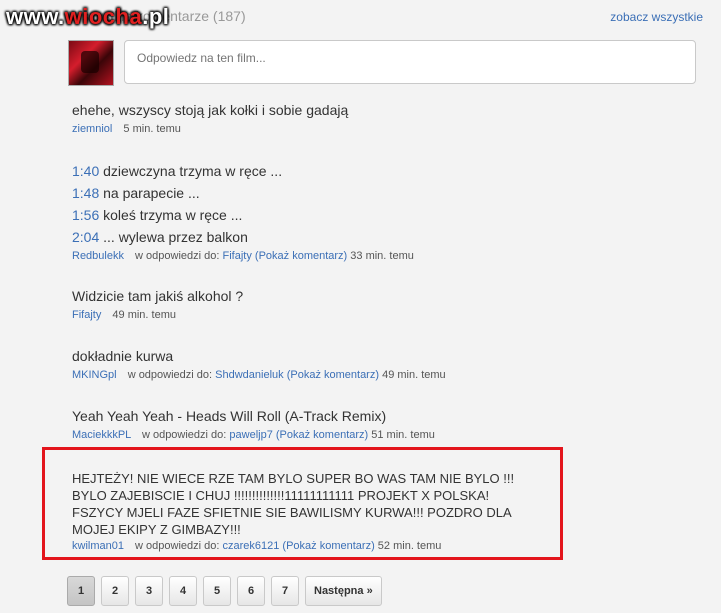 The width and height of the screenshot is (721, 613). I want to click on page-3-button: 3, so click(149, 591).